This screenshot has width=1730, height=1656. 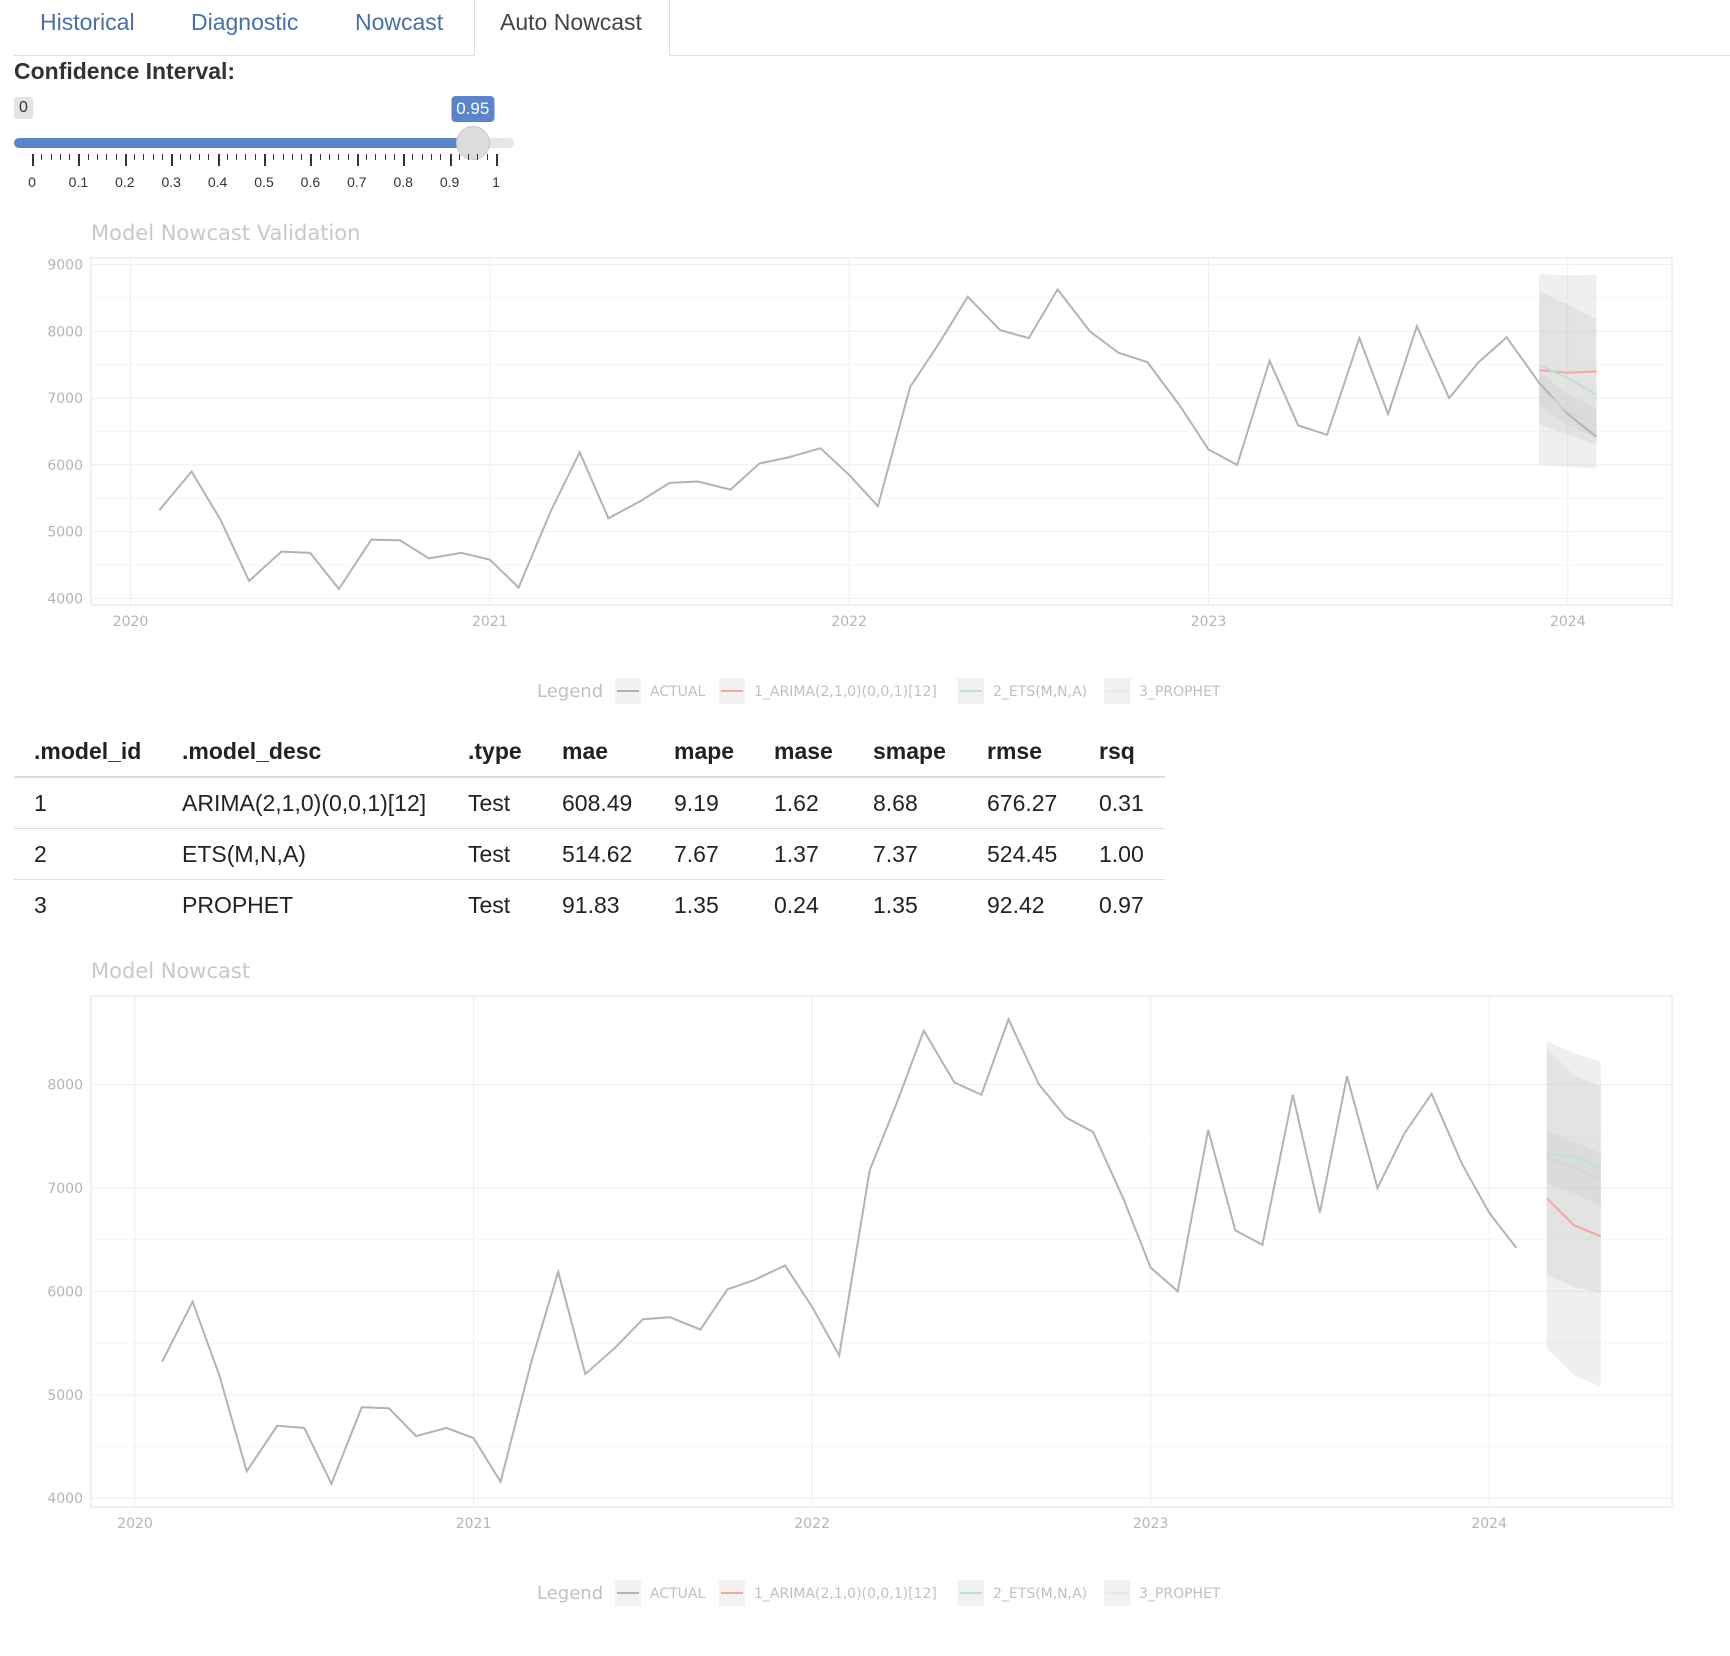 I want to click on slider-handle, so click(x=472, y=143).